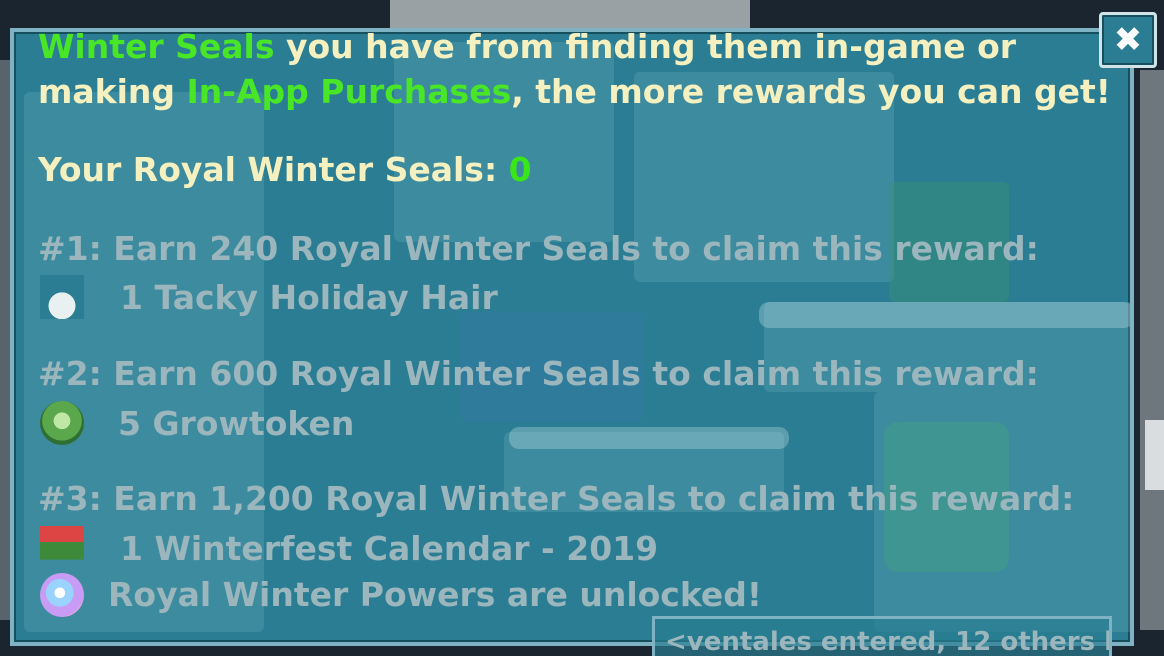  I want to click on royal-winter-powers-icon, so click(62, 595).